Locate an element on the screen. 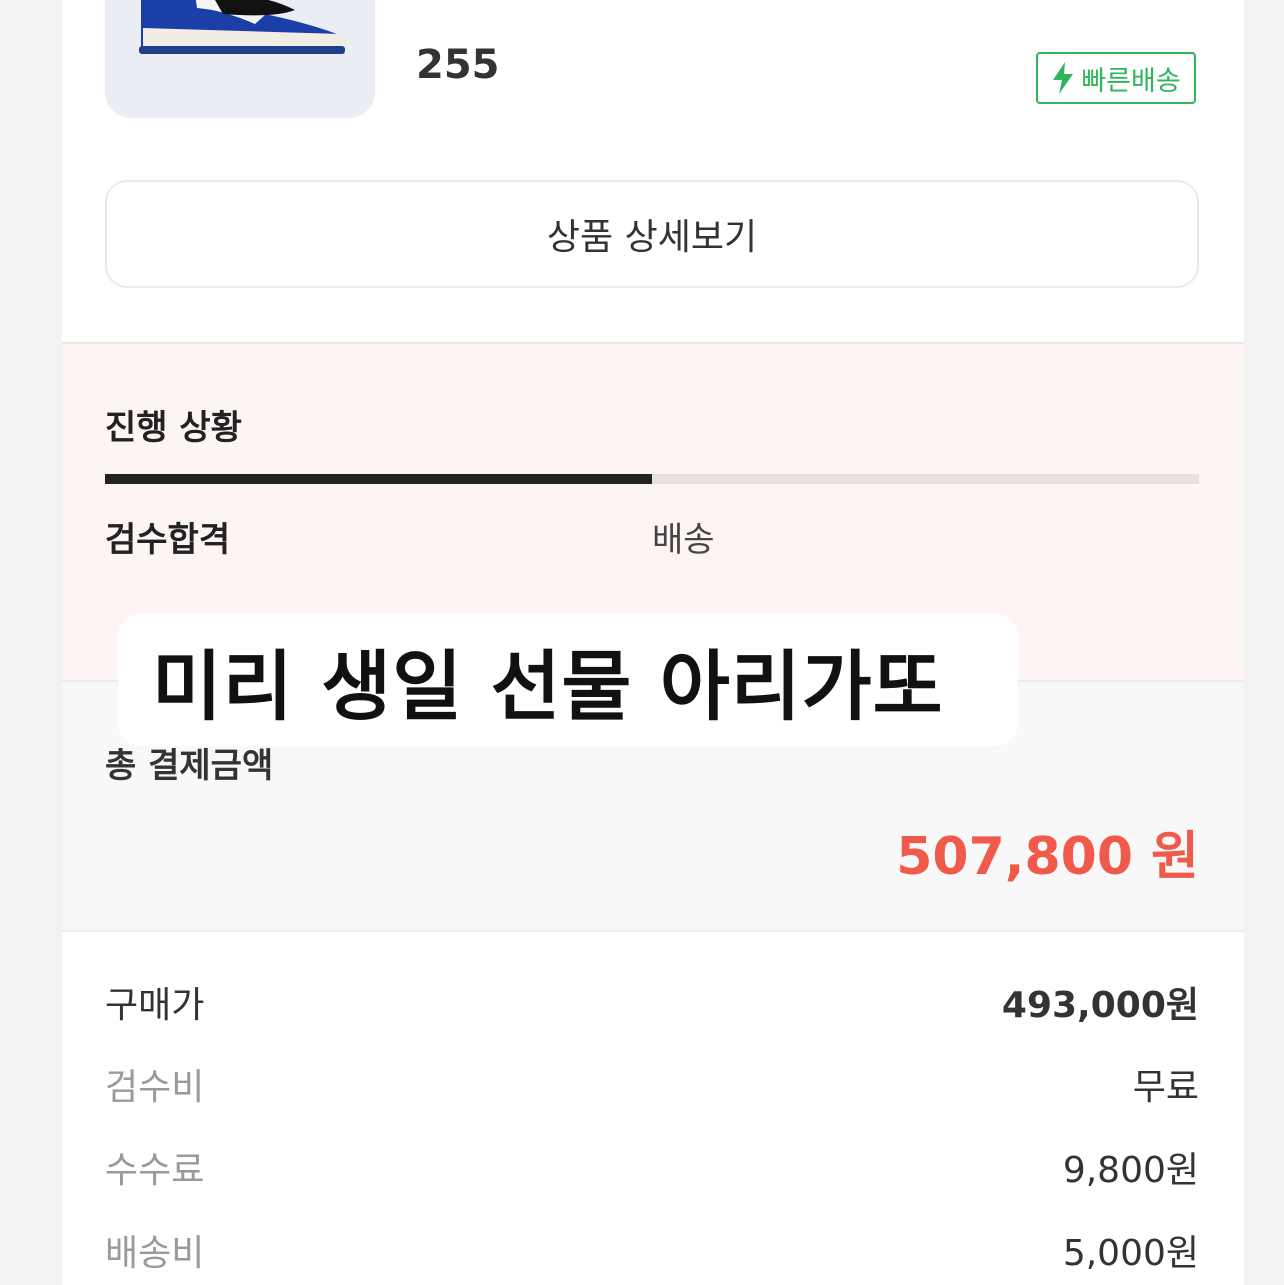 The width and height of the screenshot is (1284, 1285). breakdown-row-shipping-fee: 배송비 5,000원 is located at coordinates (652, 1250).